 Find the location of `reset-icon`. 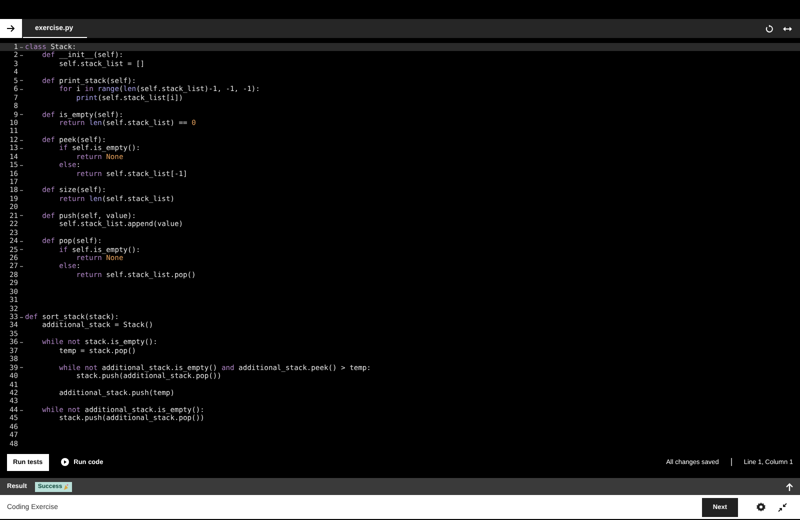

reset-icon is located at coordinates (769, 28).